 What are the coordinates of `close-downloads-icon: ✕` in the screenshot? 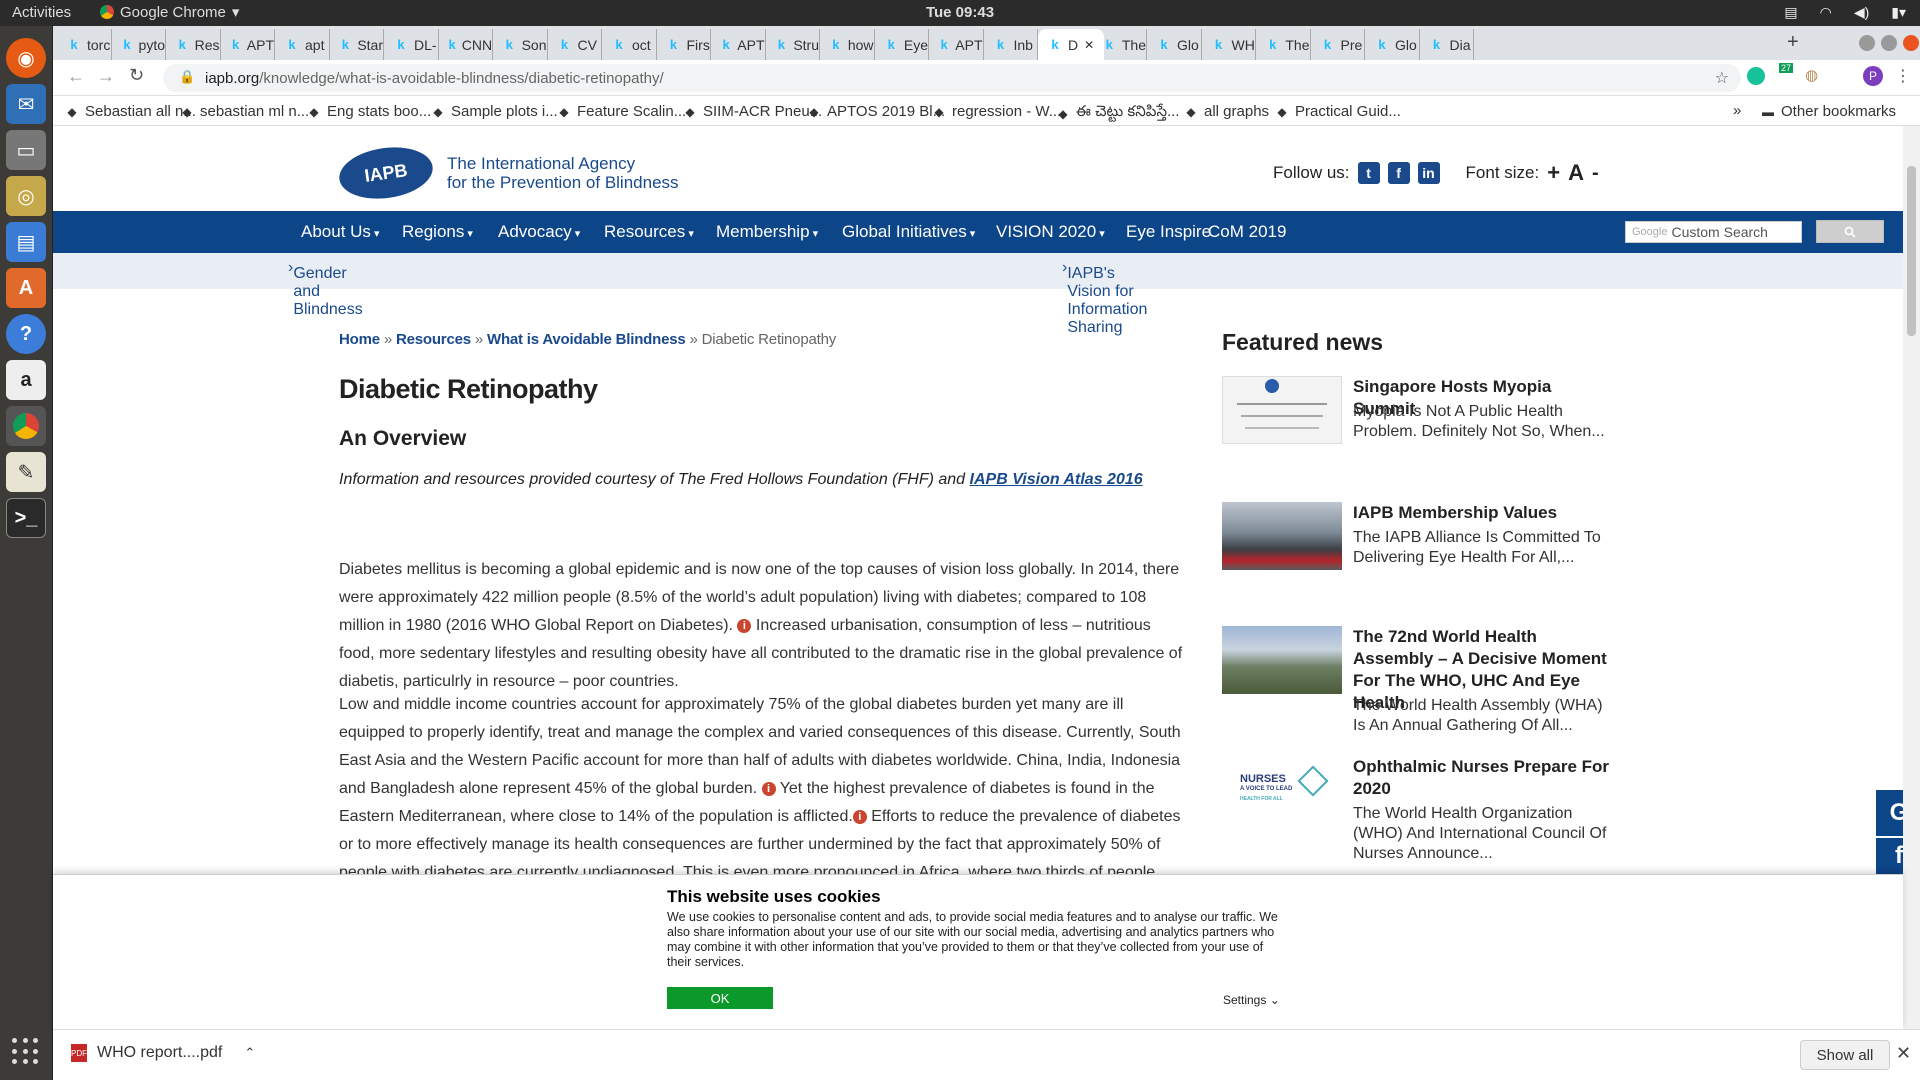 It's located at (1903, 1053).